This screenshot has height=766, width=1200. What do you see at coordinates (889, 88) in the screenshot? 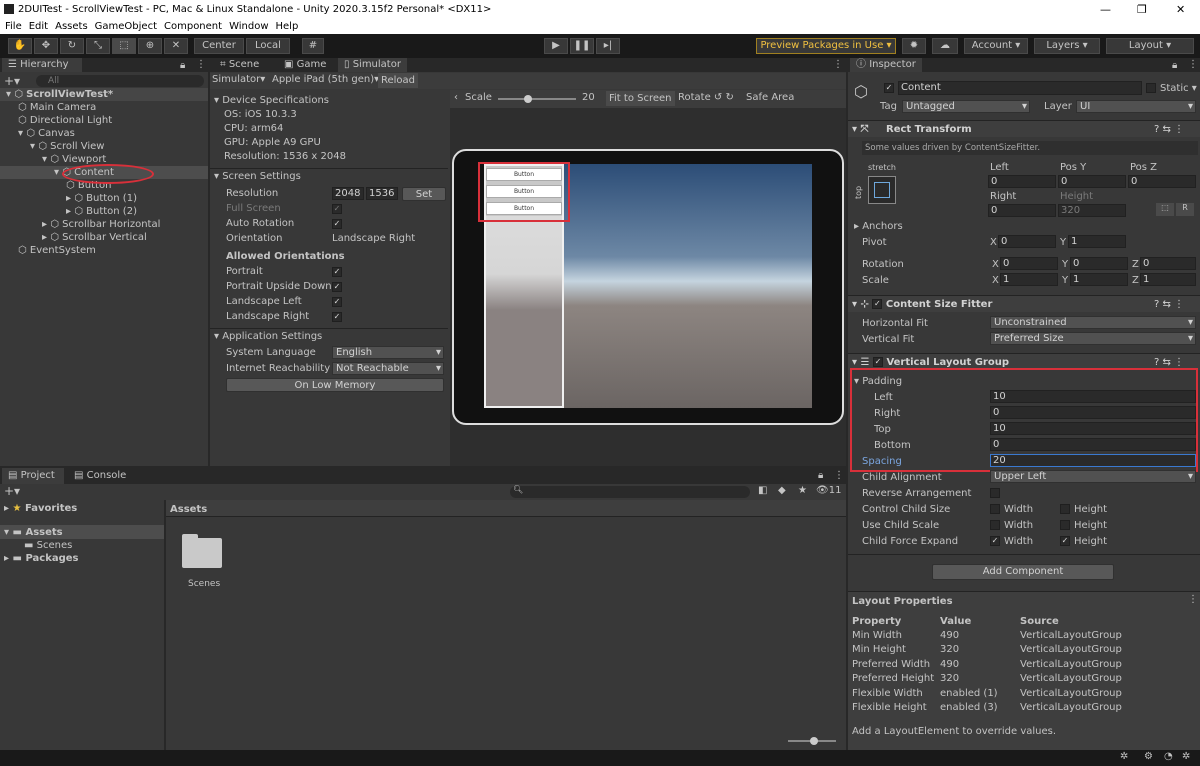
I see `active-checkbox: ✓` at bounding box center [889, 88].